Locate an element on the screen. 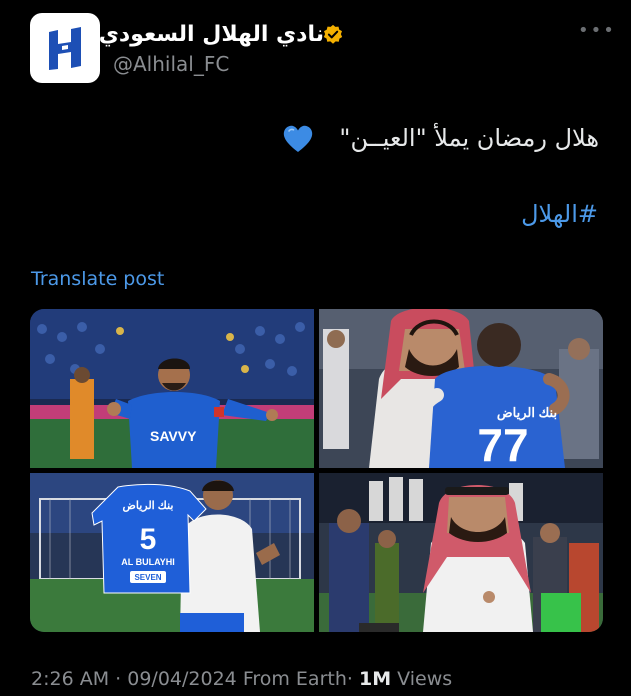 This screenshot has width=631, height=696. blue-heart-icon is located at coordinates (298, 138).